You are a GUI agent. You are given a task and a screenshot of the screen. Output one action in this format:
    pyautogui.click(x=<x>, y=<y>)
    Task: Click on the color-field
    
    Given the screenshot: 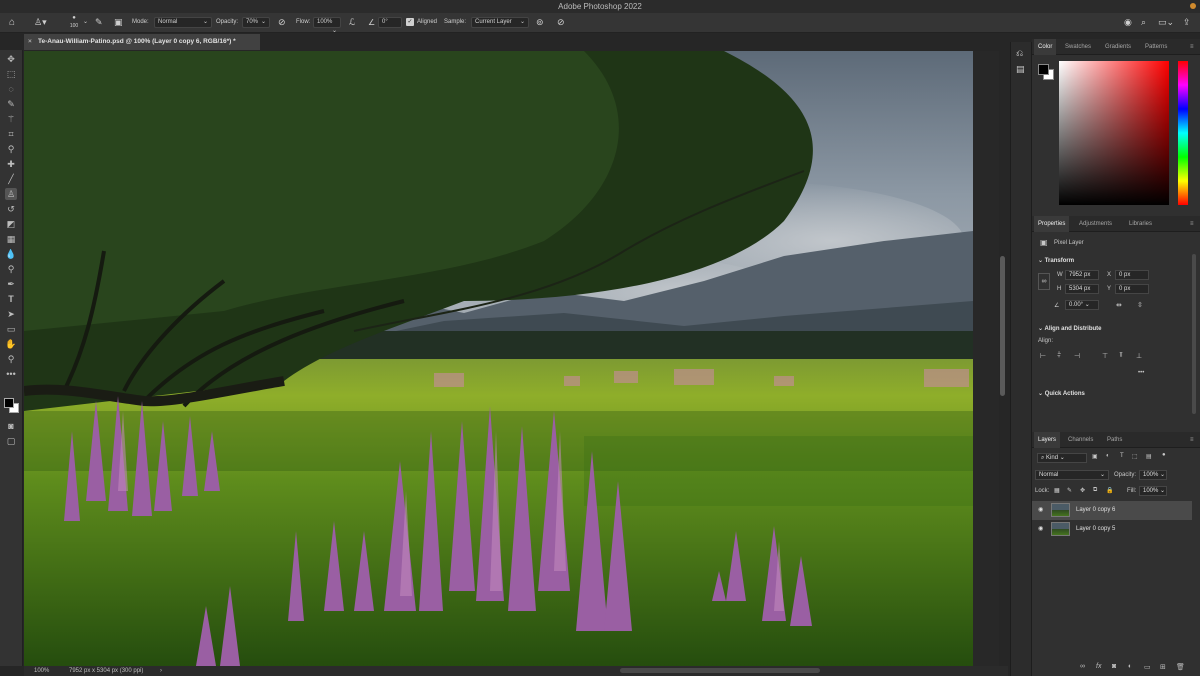 What is the action you would take?
    pyautogui.click(x=1114, y=133)
    